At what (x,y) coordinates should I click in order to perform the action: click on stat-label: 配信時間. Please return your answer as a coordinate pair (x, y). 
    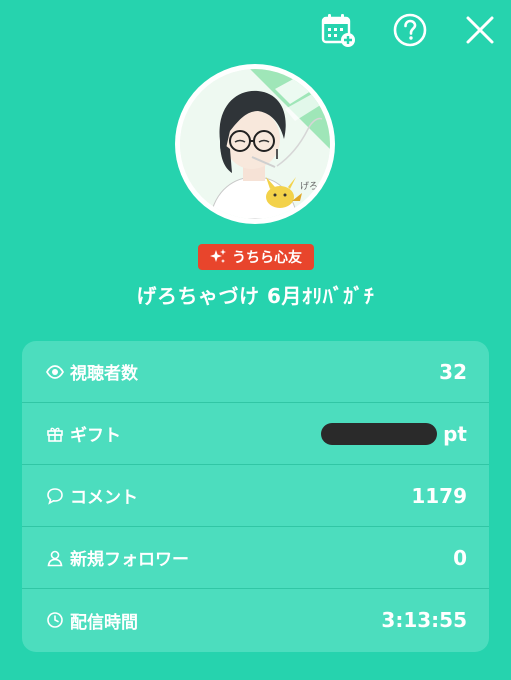
    Looking at the image, I should click on (104, 622).